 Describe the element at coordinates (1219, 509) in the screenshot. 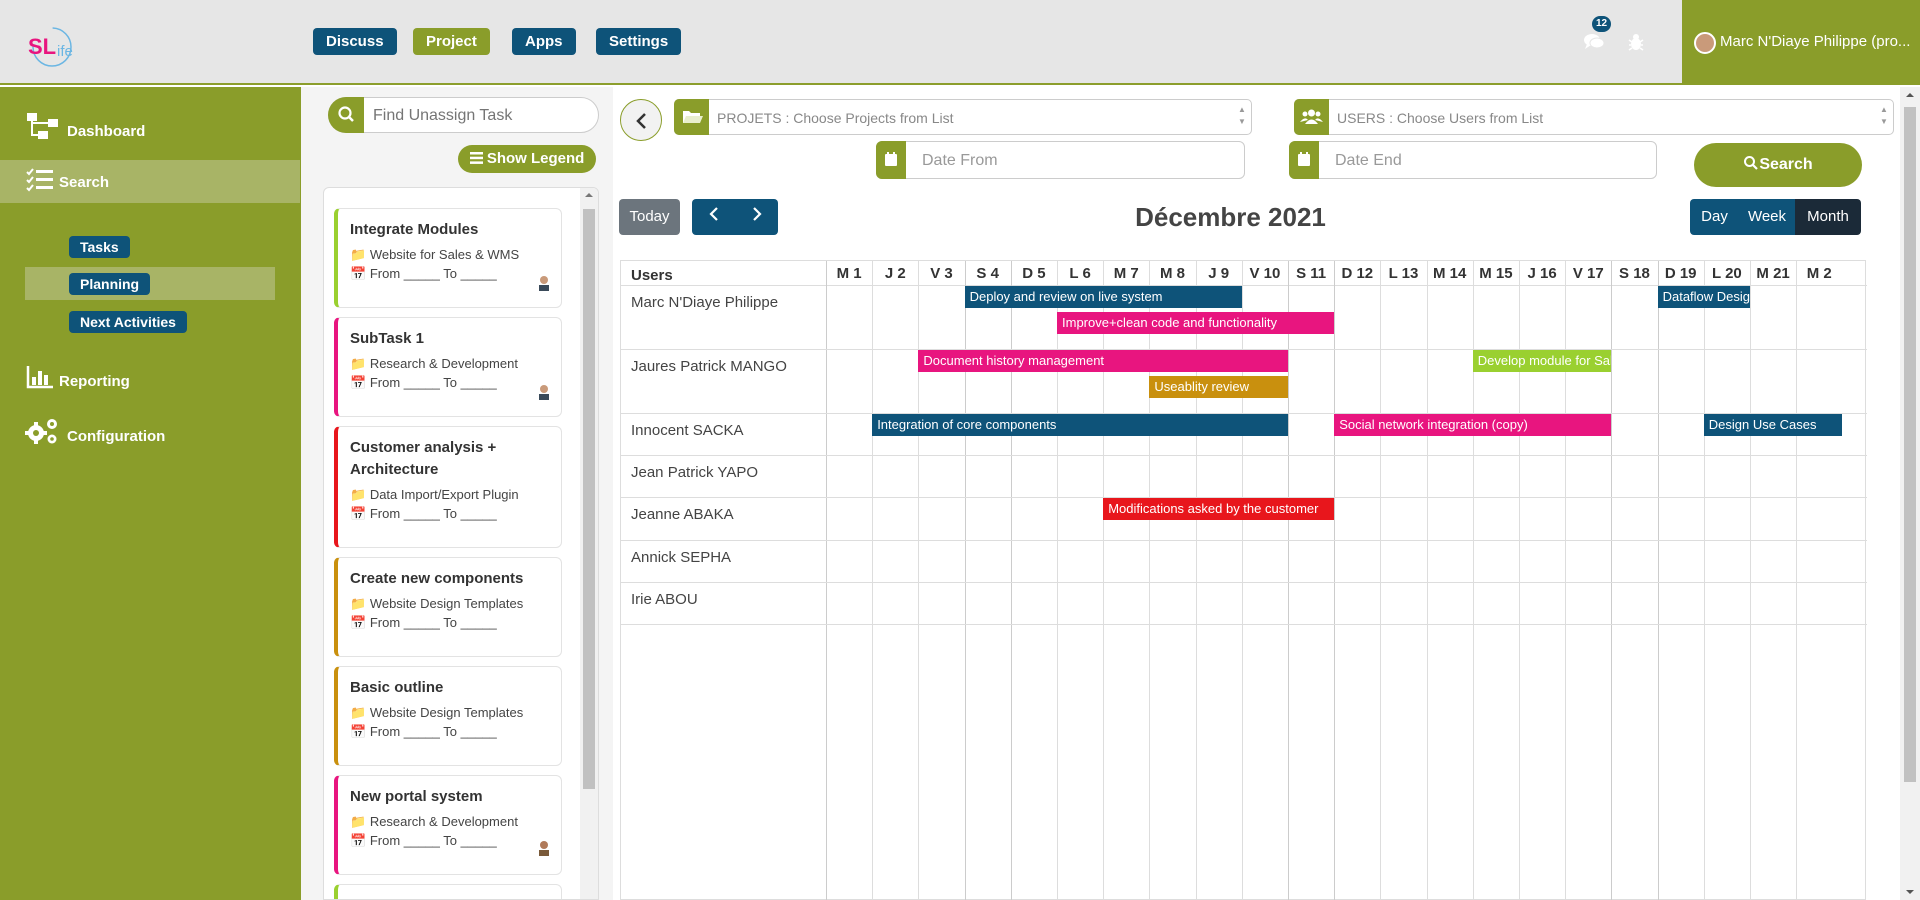

I see `planning-event: Modifications asked by the customer` at that location.